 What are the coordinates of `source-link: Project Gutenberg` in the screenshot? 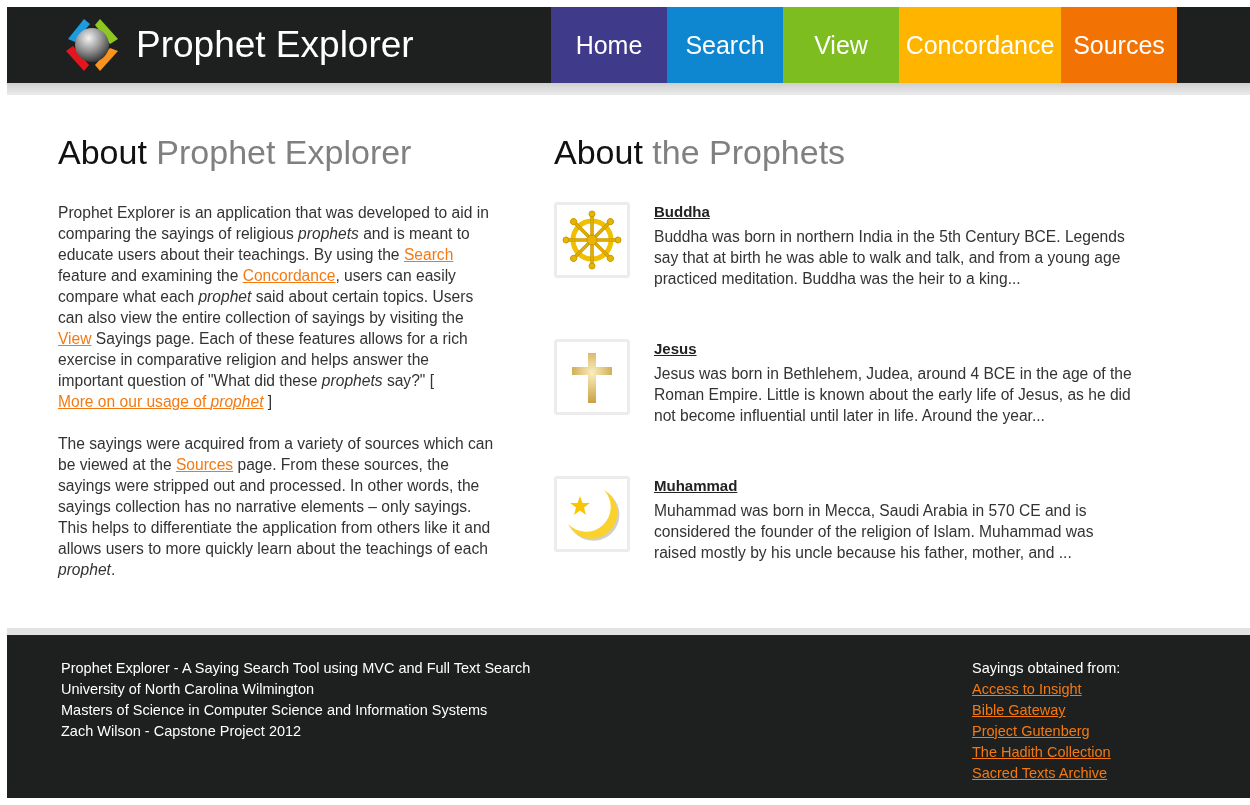 It's located at (1031, 731).